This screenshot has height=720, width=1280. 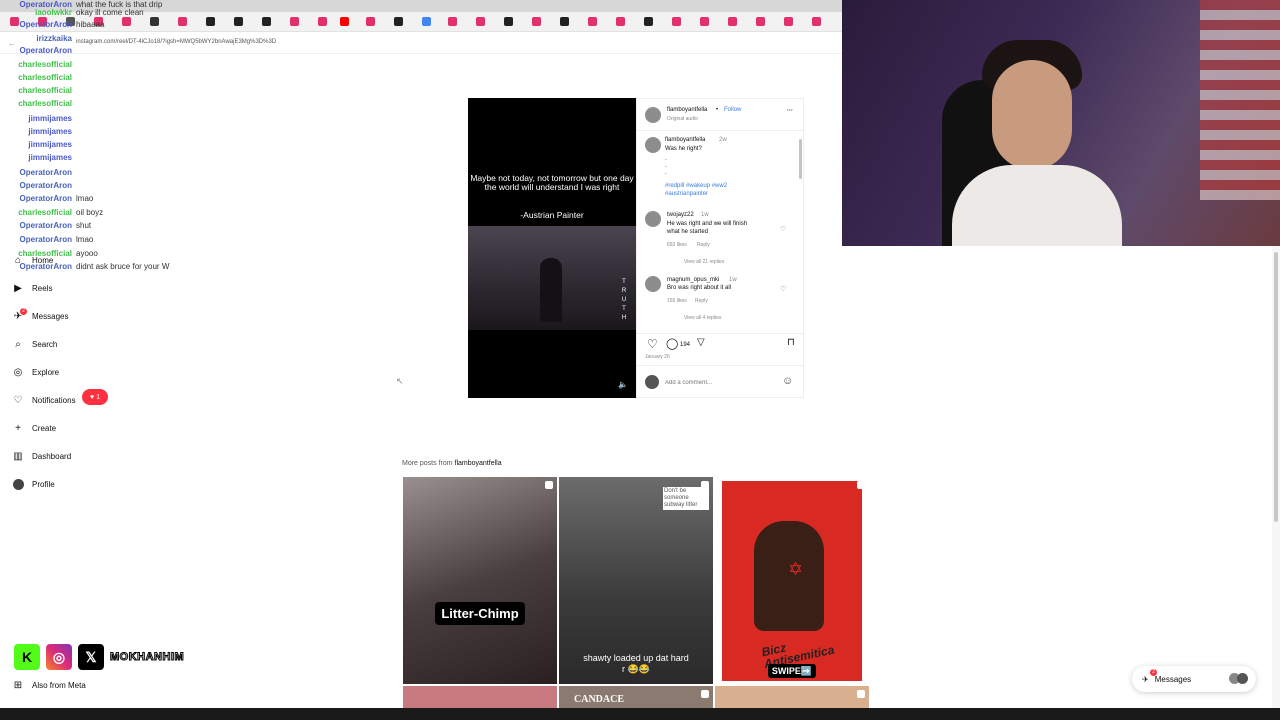 I want to click on caption-hashtags: #redpill #wakeup #ww2, so click(x=696, y=186).